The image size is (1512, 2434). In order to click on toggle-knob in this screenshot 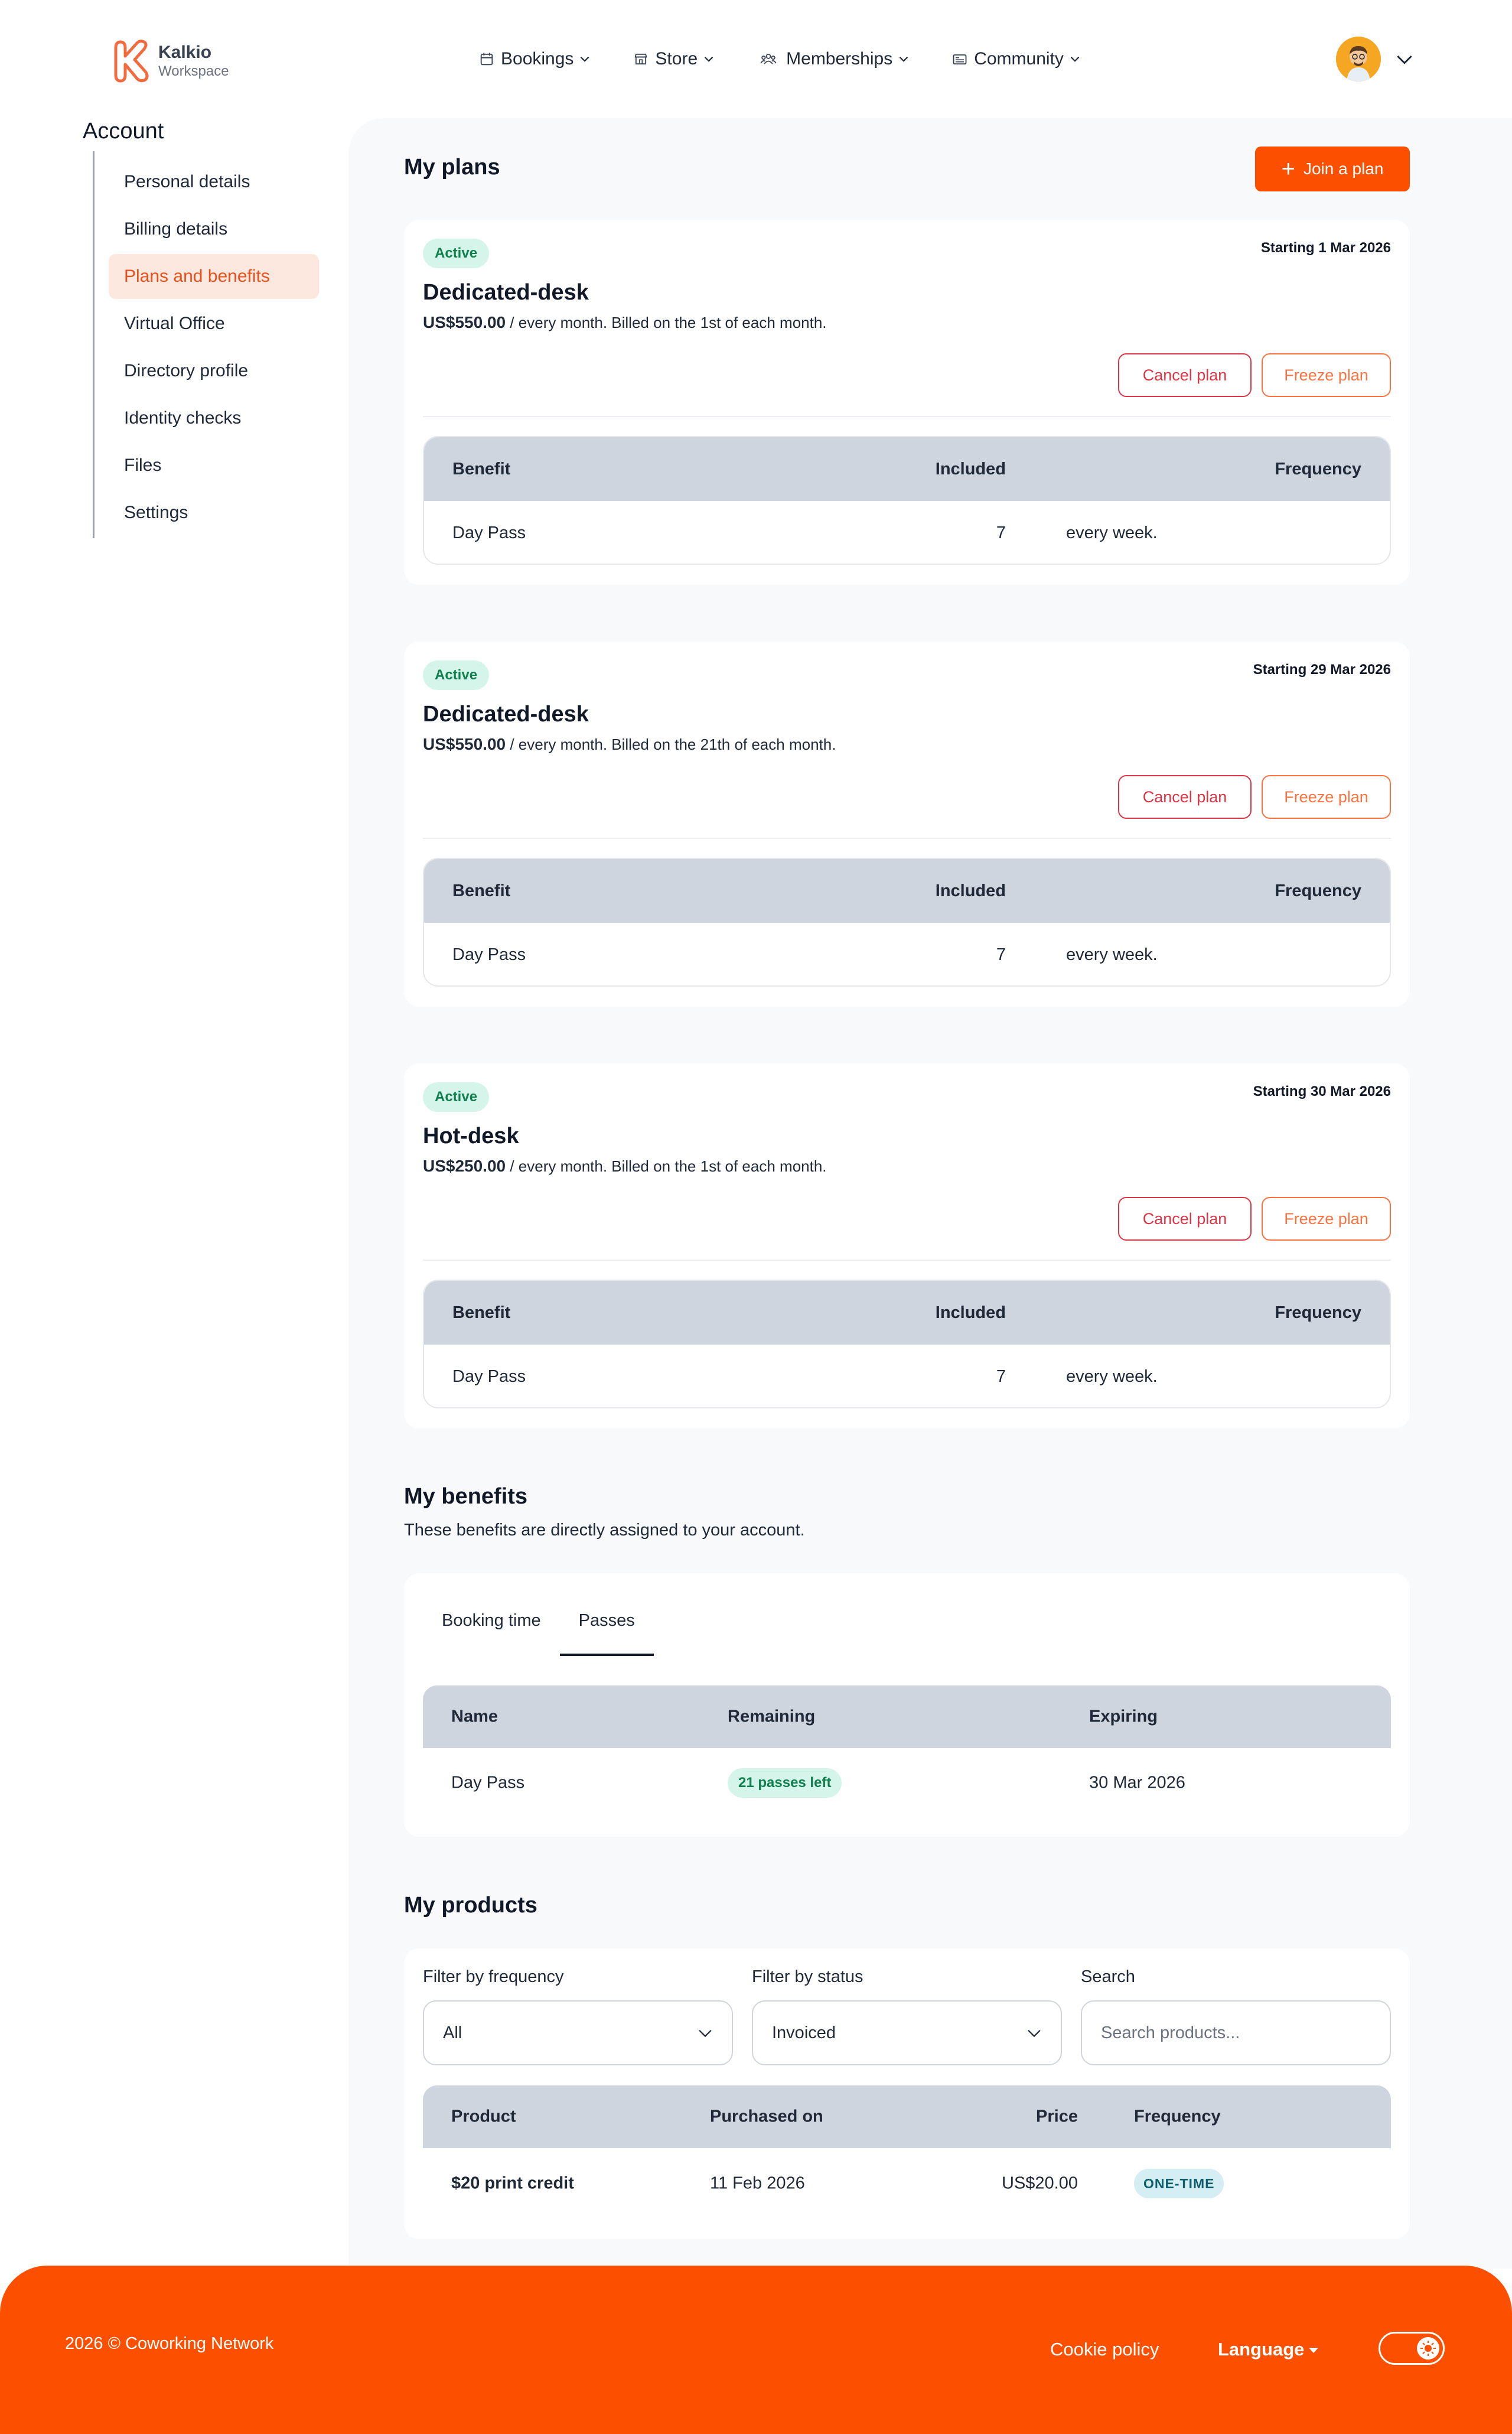, I will do `click(1428, 2348)`.